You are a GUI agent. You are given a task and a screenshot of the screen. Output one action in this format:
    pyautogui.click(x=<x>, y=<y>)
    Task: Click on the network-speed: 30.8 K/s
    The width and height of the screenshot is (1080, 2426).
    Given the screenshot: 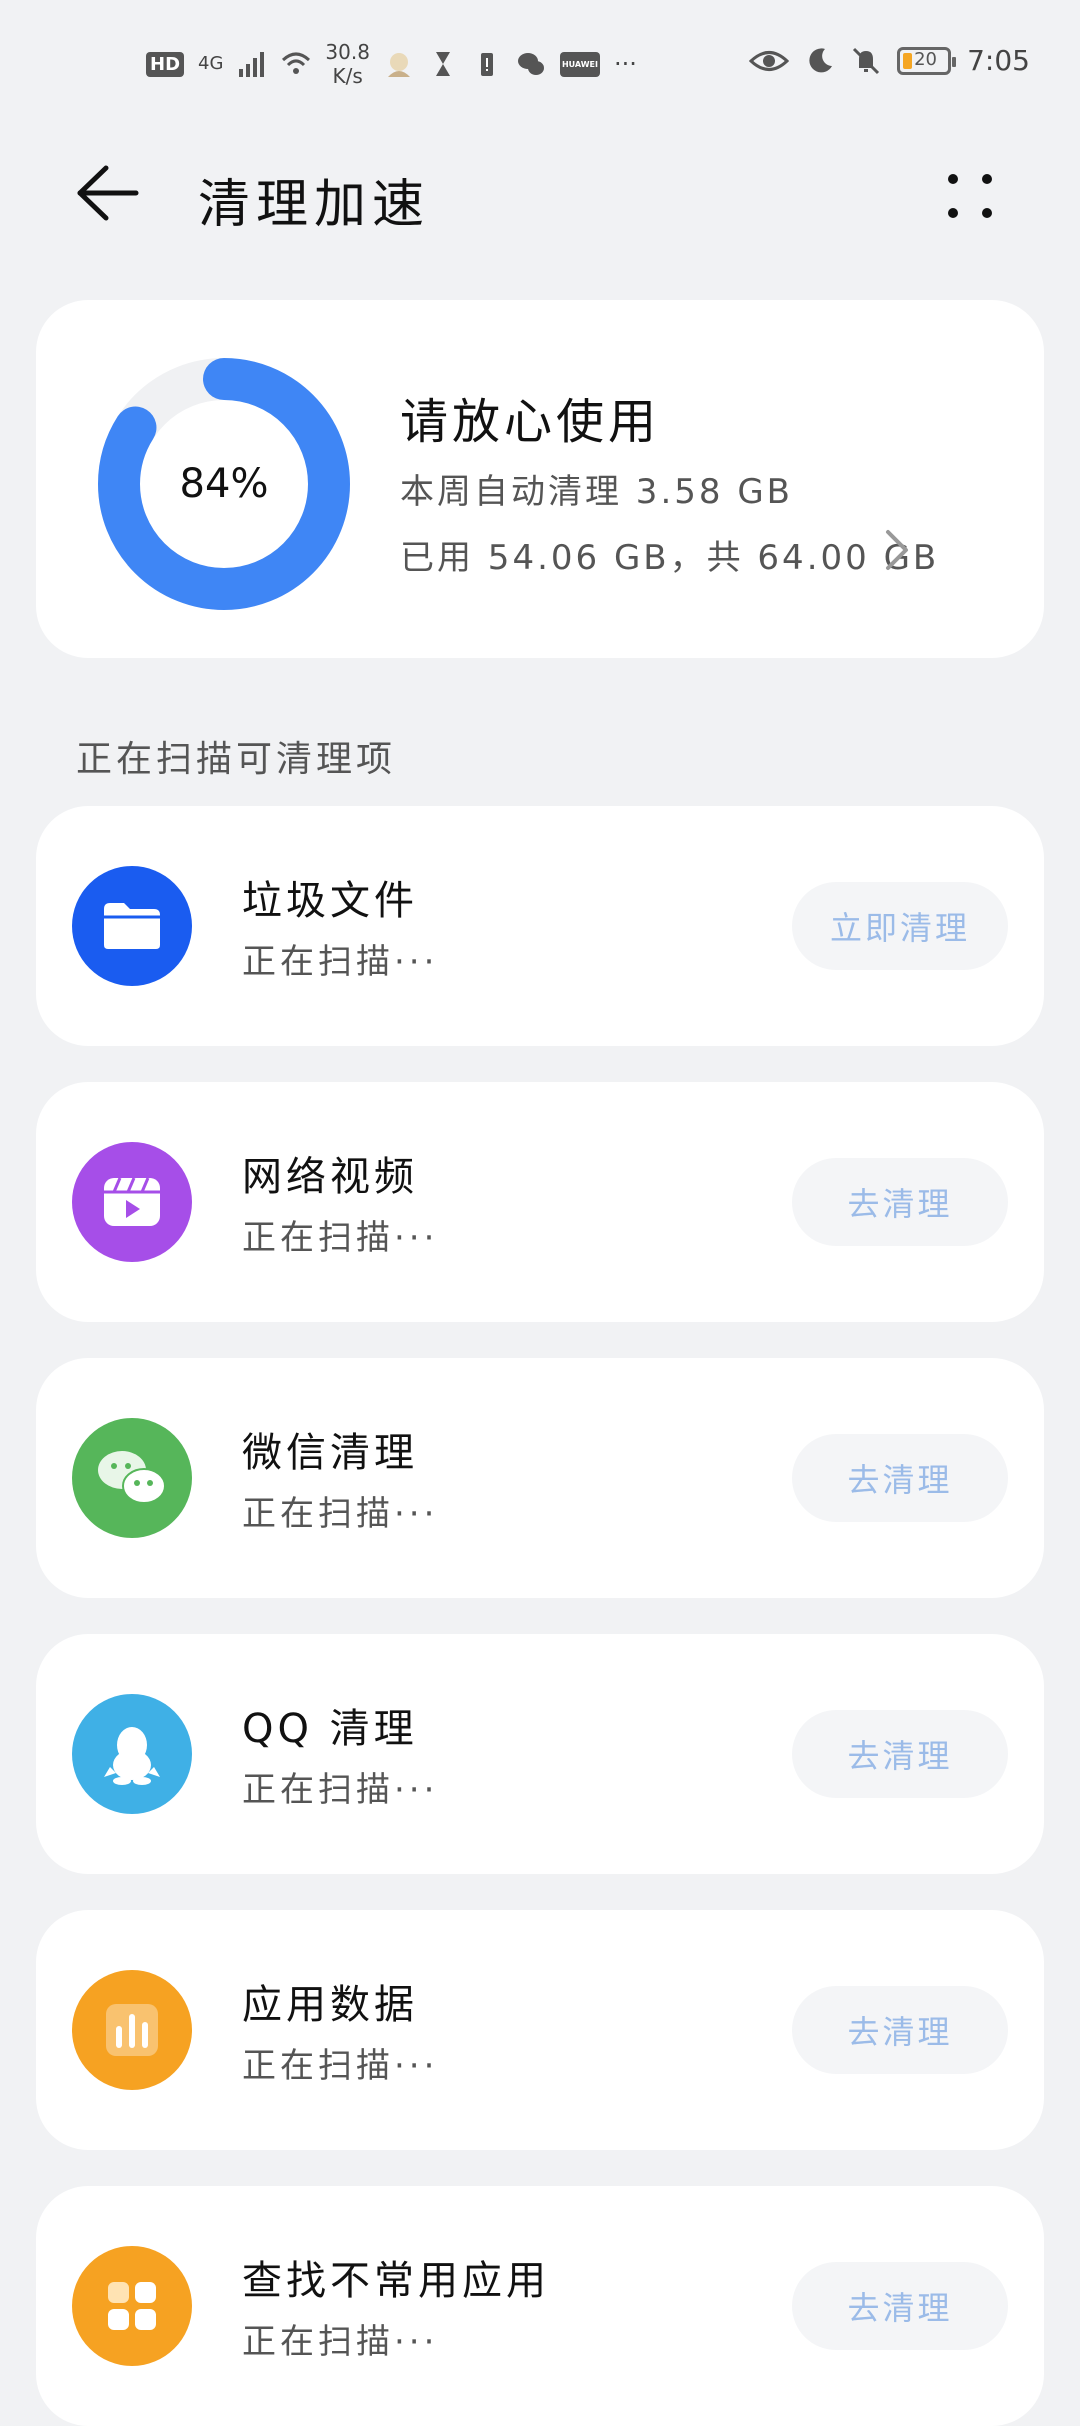 What is the action you would take?
    pyautogui.click(x=347, y=64)
    